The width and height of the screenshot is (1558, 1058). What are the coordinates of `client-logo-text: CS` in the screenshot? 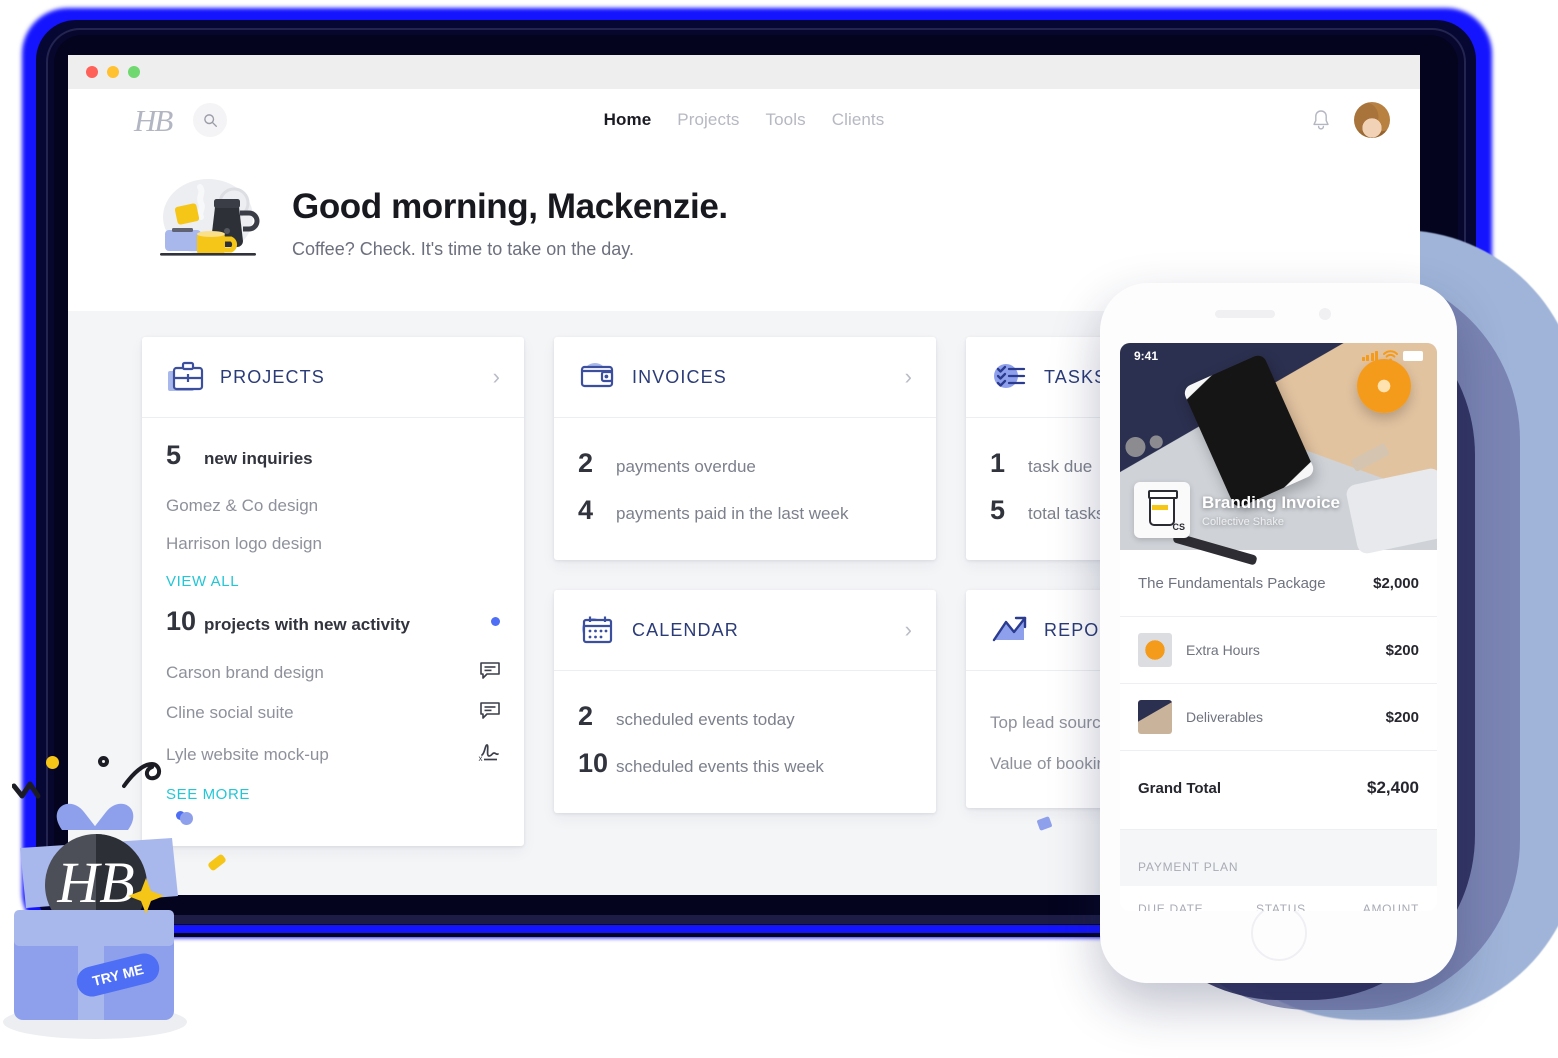 It's located at (1178, 527).